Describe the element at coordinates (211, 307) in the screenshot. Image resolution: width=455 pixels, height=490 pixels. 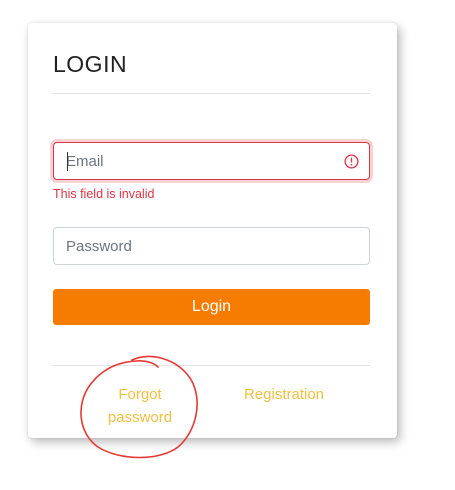
I see `login-button: Login` at that location.